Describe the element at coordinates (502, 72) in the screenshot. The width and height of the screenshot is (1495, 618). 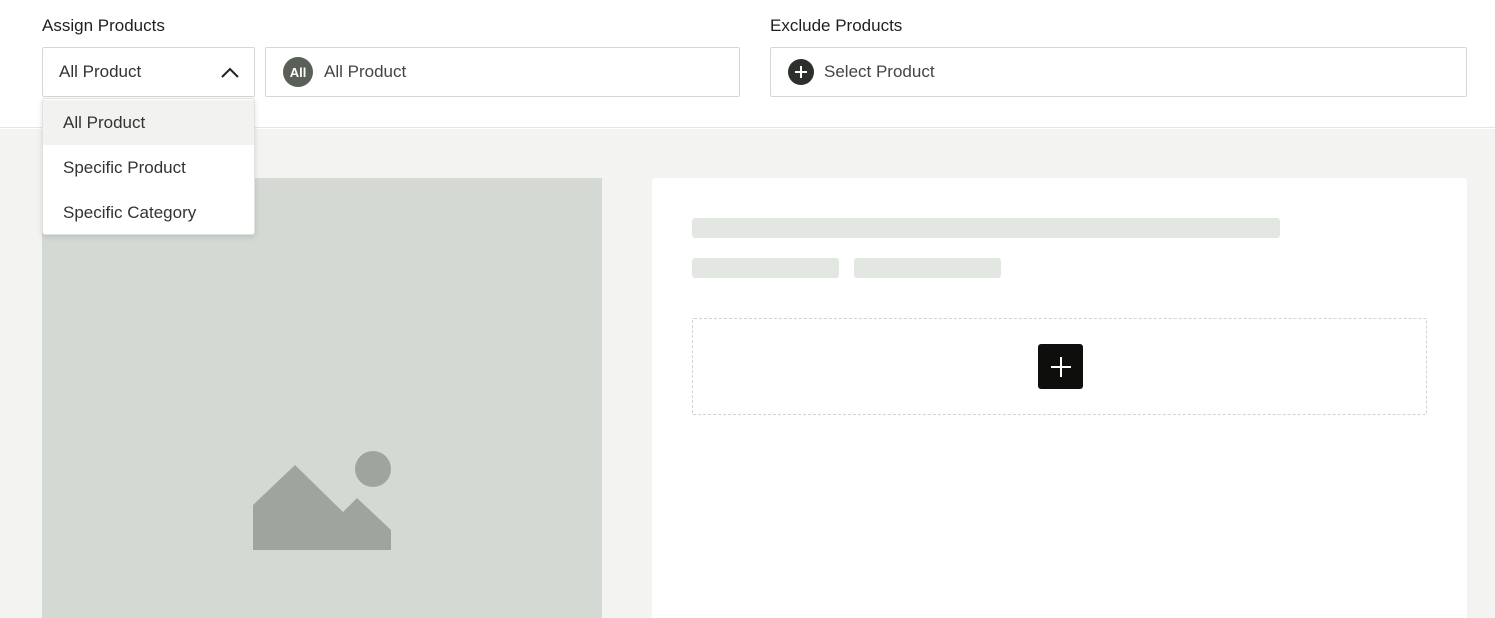
I see `assigned-products-field: All All Product` at that location.